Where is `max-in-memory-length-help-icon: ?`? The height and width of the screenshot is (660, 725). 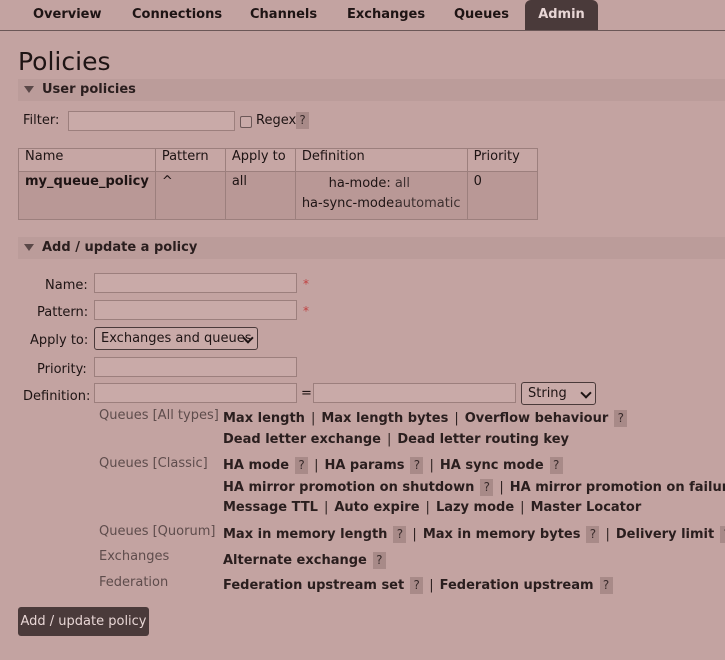 max-in-memory-length-help-icon: ? is located at coordinates (400, 534).